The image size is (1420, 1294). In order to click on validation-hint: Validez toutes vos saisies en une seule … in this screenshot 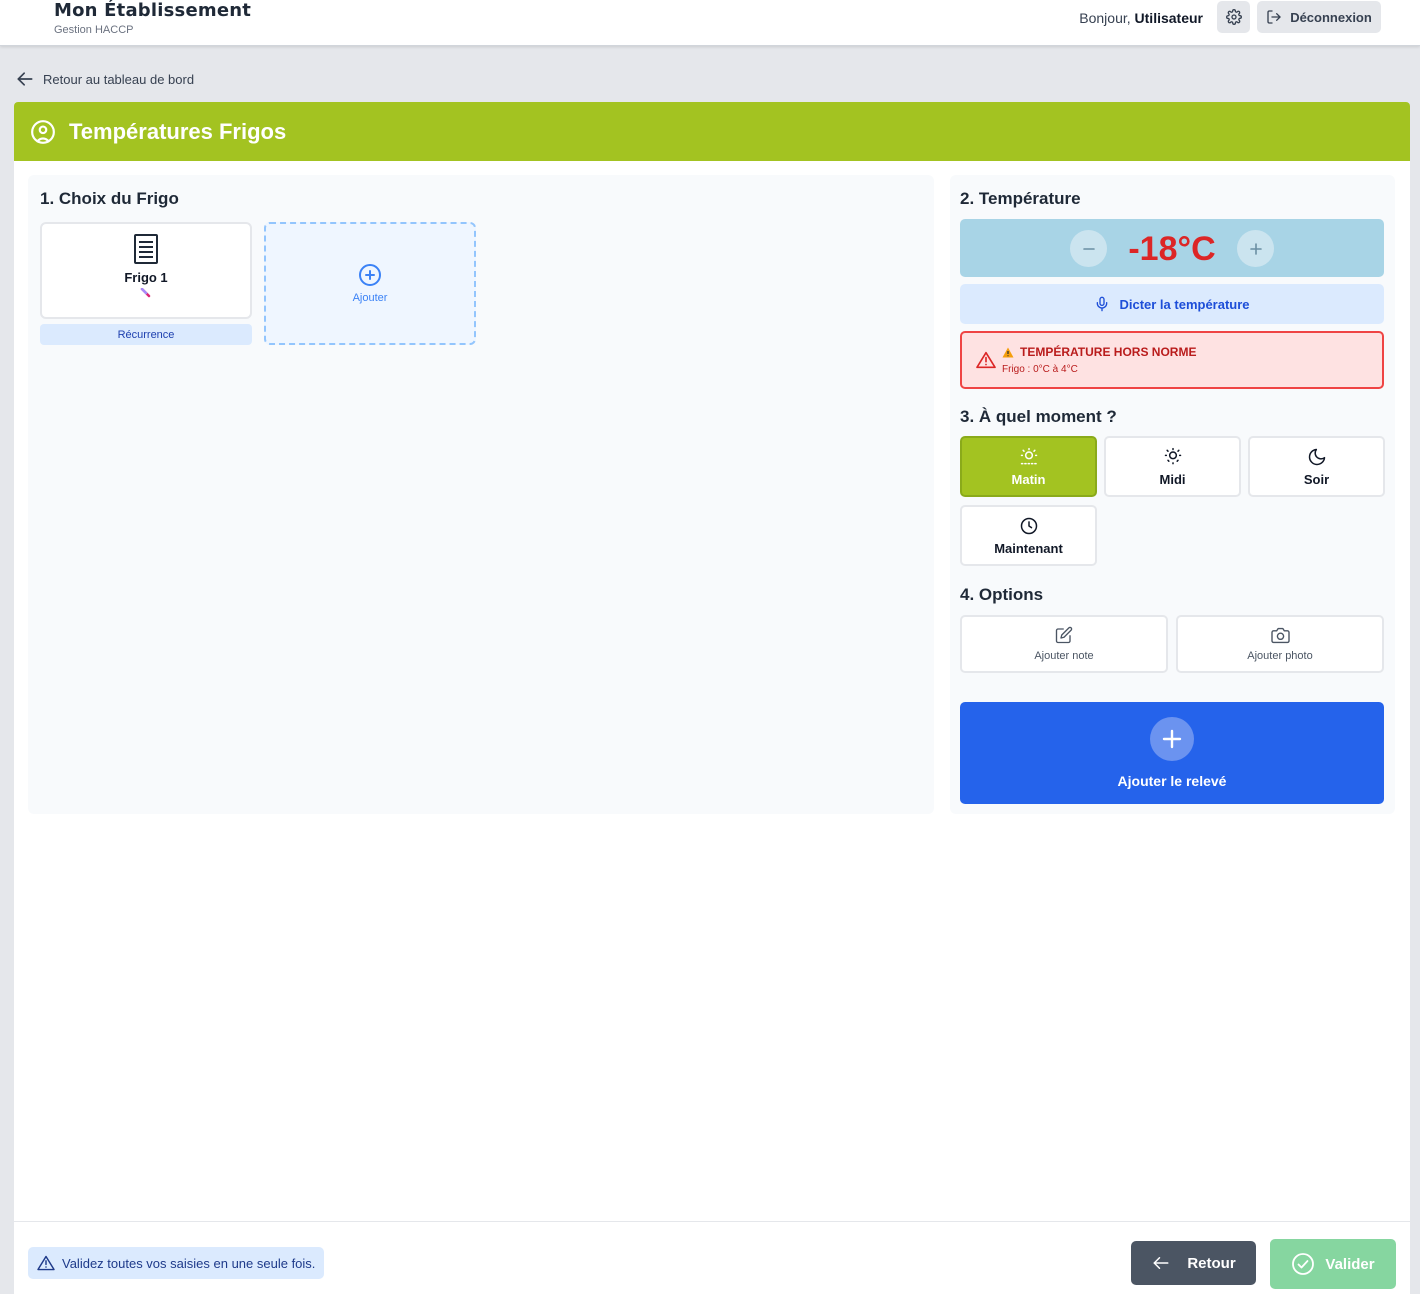, I will do `click(176, 1263)`.